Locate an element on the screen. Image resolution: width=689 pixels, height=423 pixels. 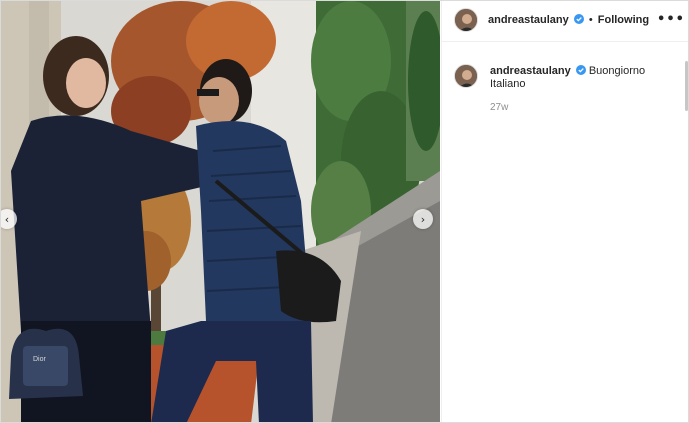
more-dots-icon: ••• is located at coordinates (671, 19).